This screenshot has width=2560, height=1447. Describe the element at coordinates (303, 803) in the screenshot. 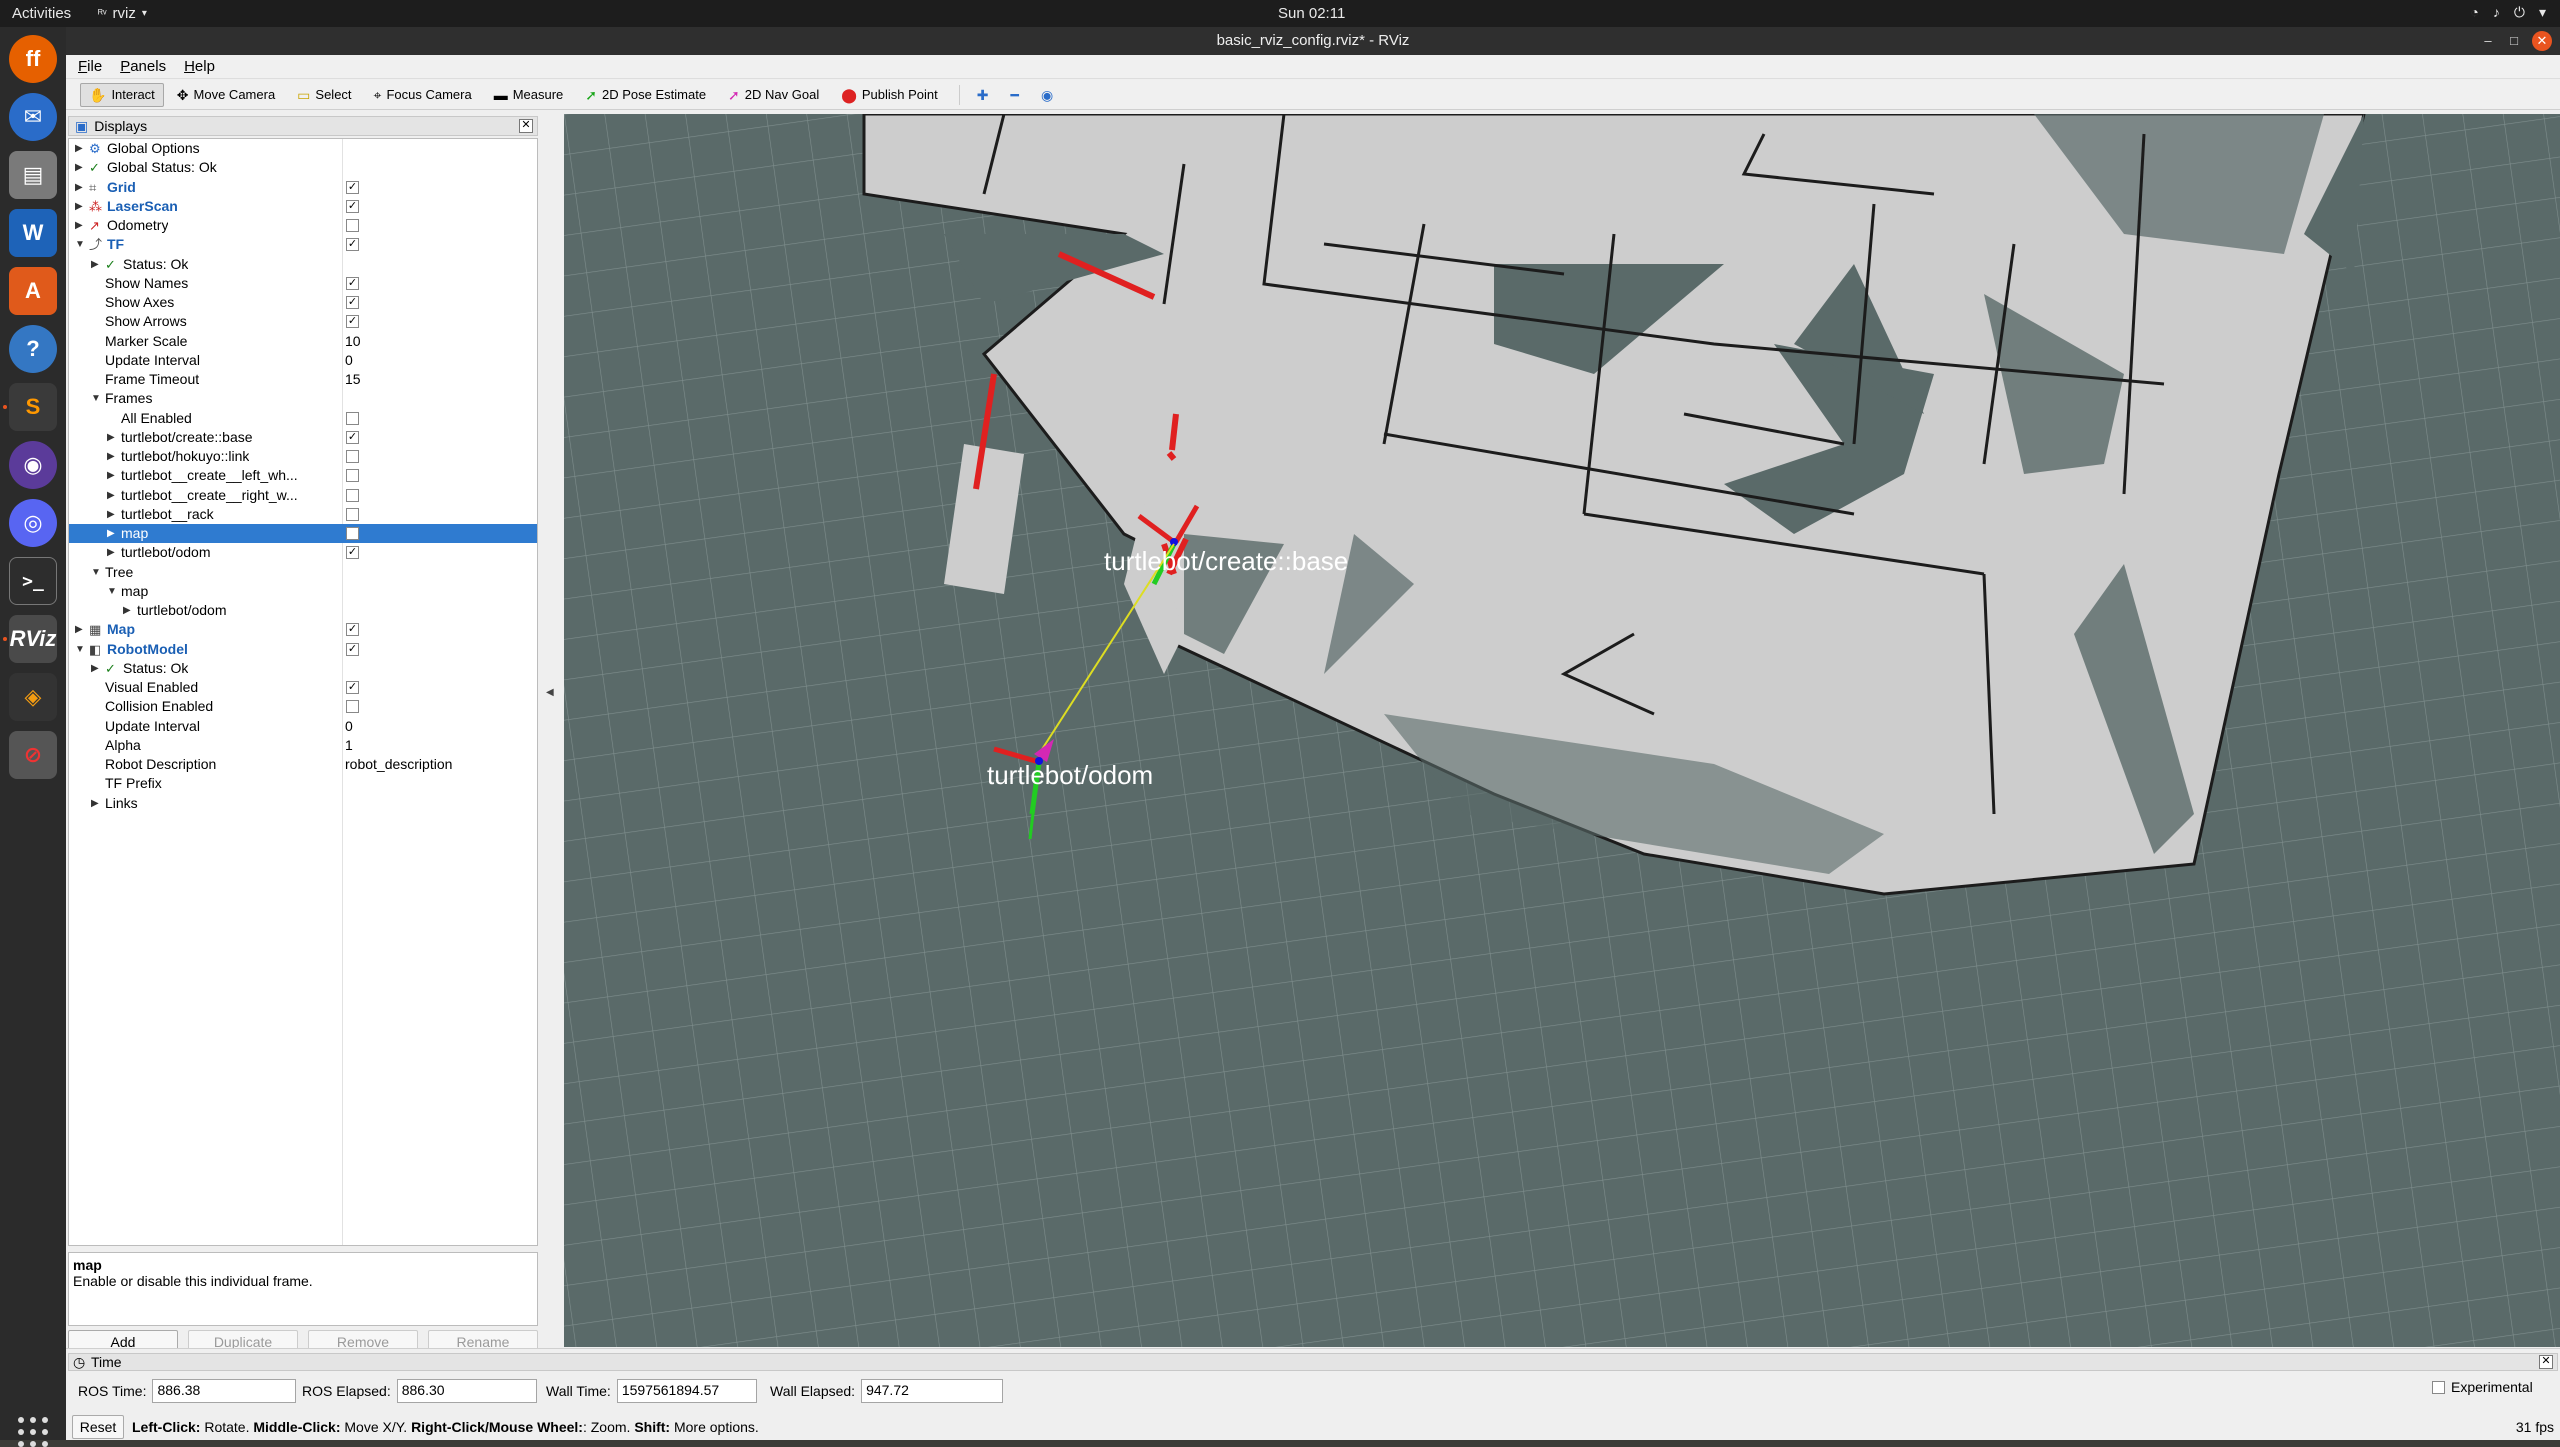

I see `display-row: ▶ Links` at that location.